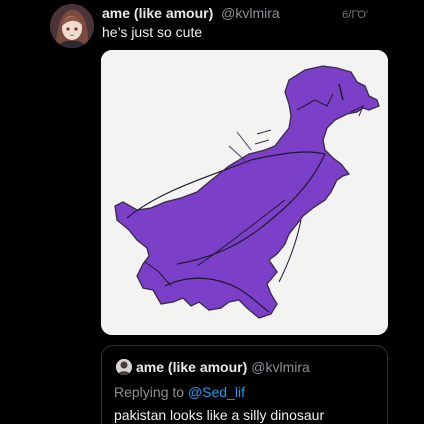  What do you see at coordinates (157, 13) in the screenshot?
I see `display-name: ame (like amour)` at bounding box center [157, 13].